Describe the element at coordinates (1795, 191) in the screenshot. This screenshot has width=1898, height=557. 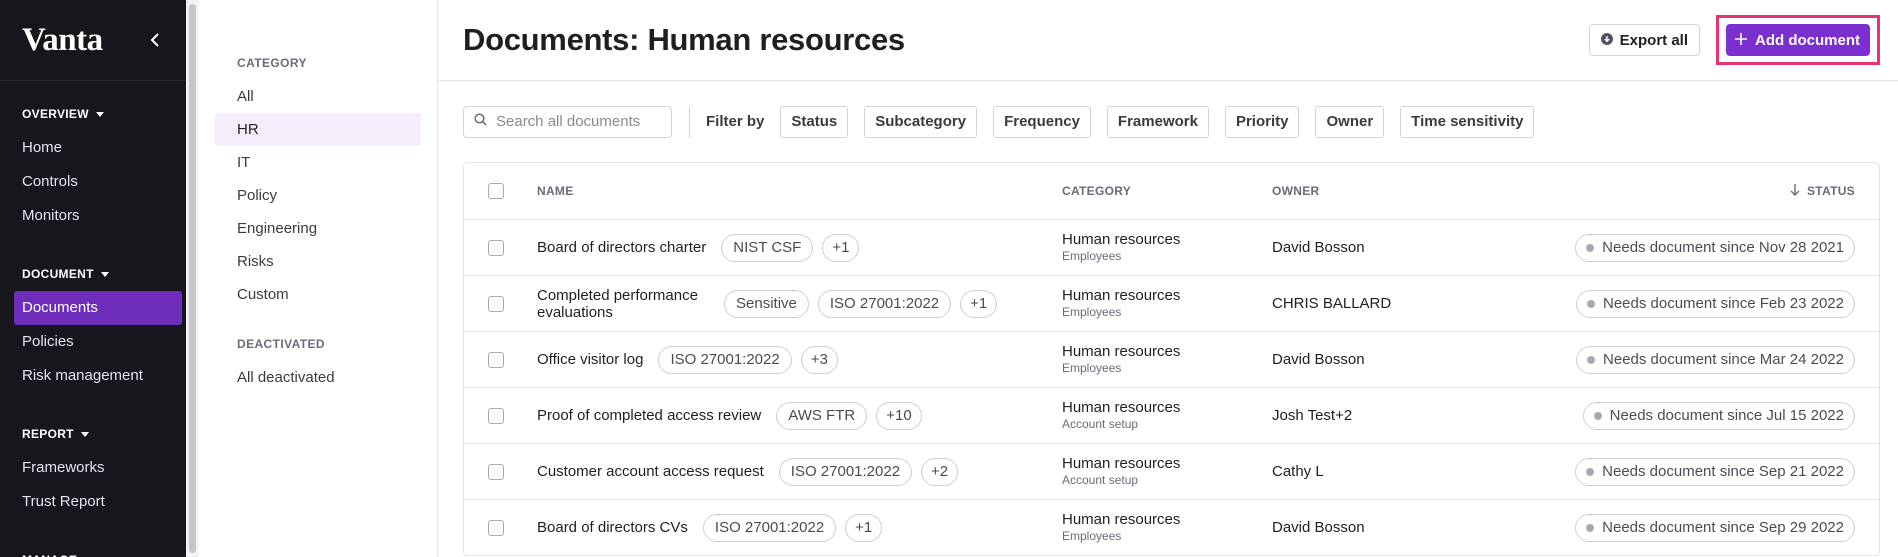
I see `sort-arrow-down-icon` at that location.